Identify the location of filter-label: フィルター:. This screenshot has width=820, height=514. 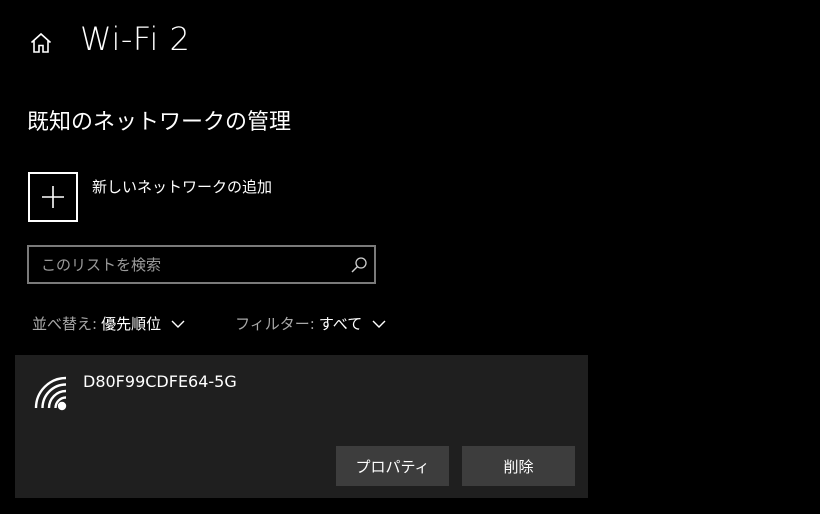
(275, 324).